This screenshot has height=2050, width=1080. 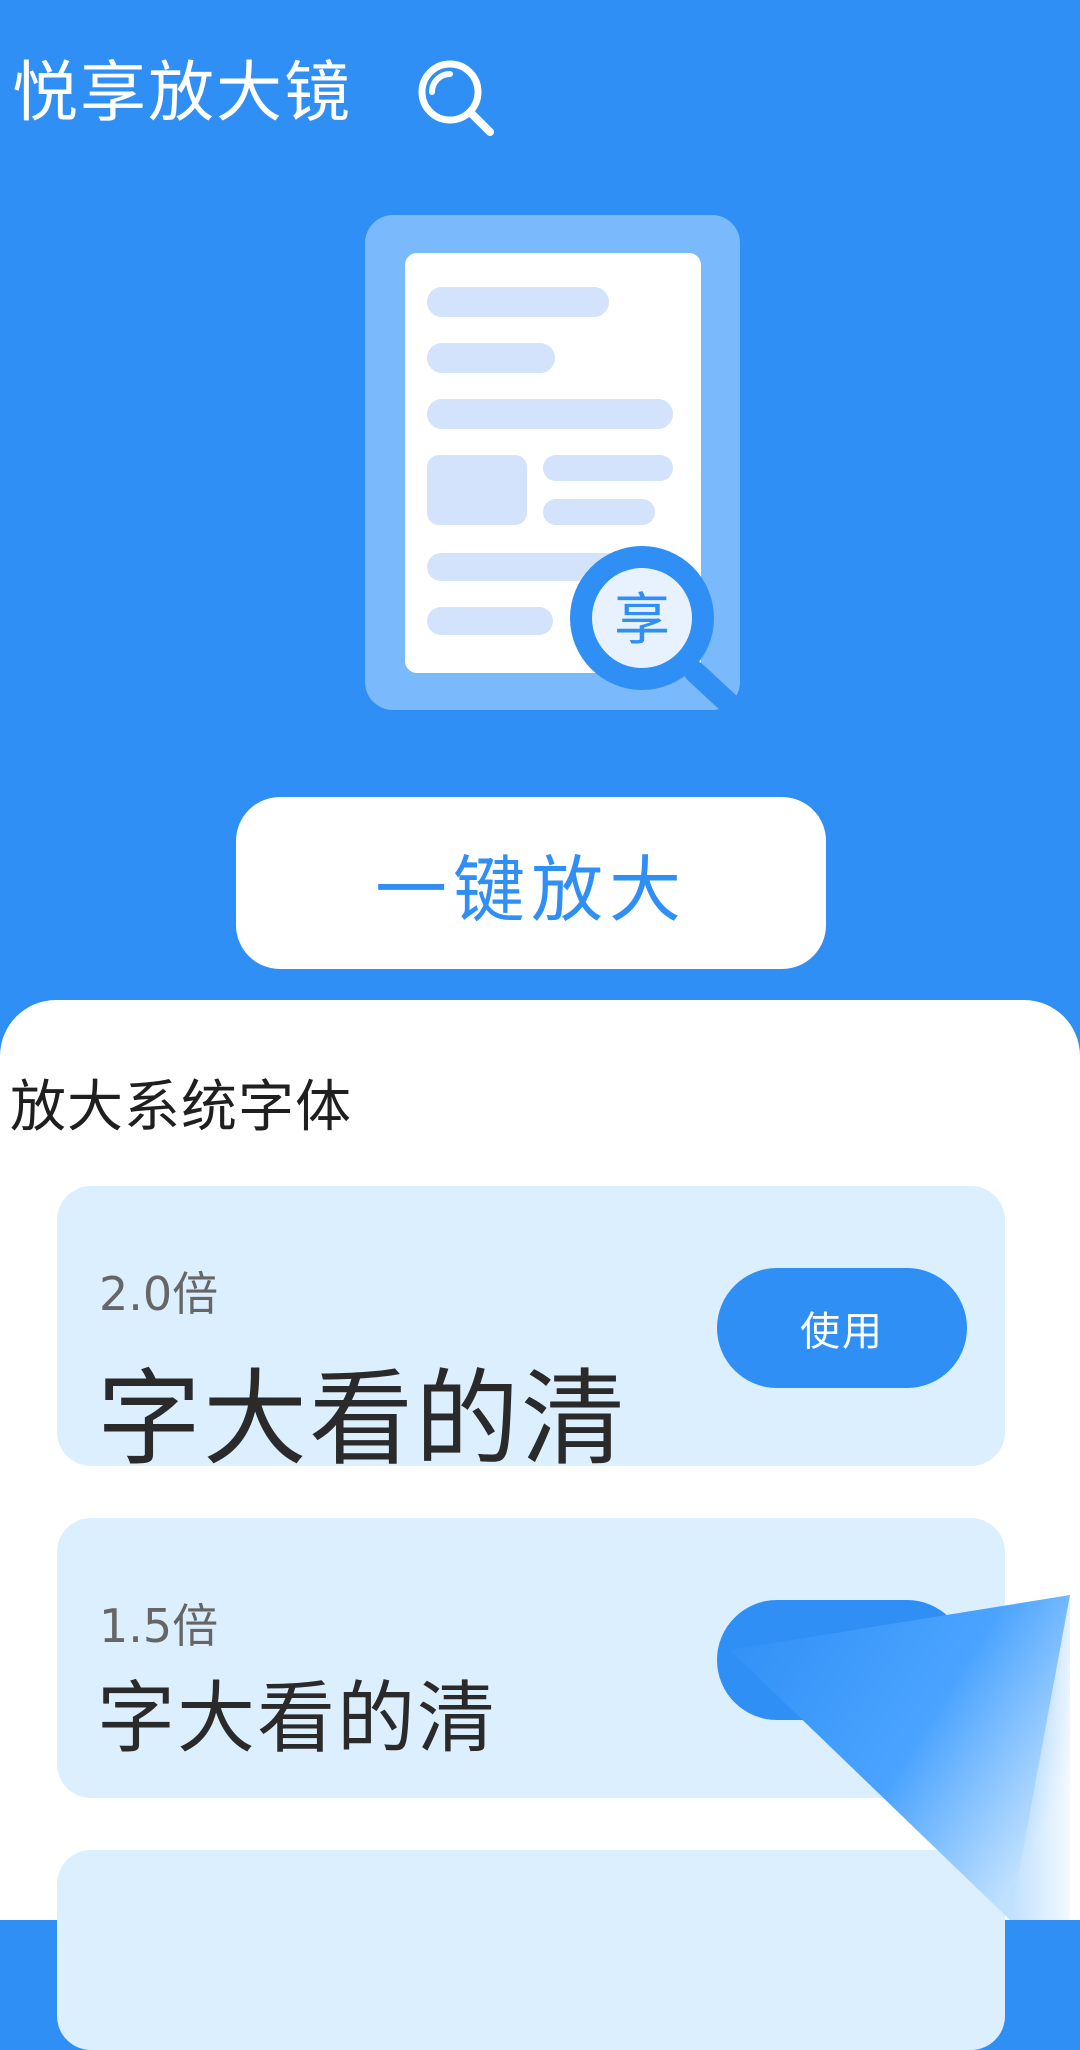 I want to click on use-button-2x: 使用, so click(x=842, y=1328).